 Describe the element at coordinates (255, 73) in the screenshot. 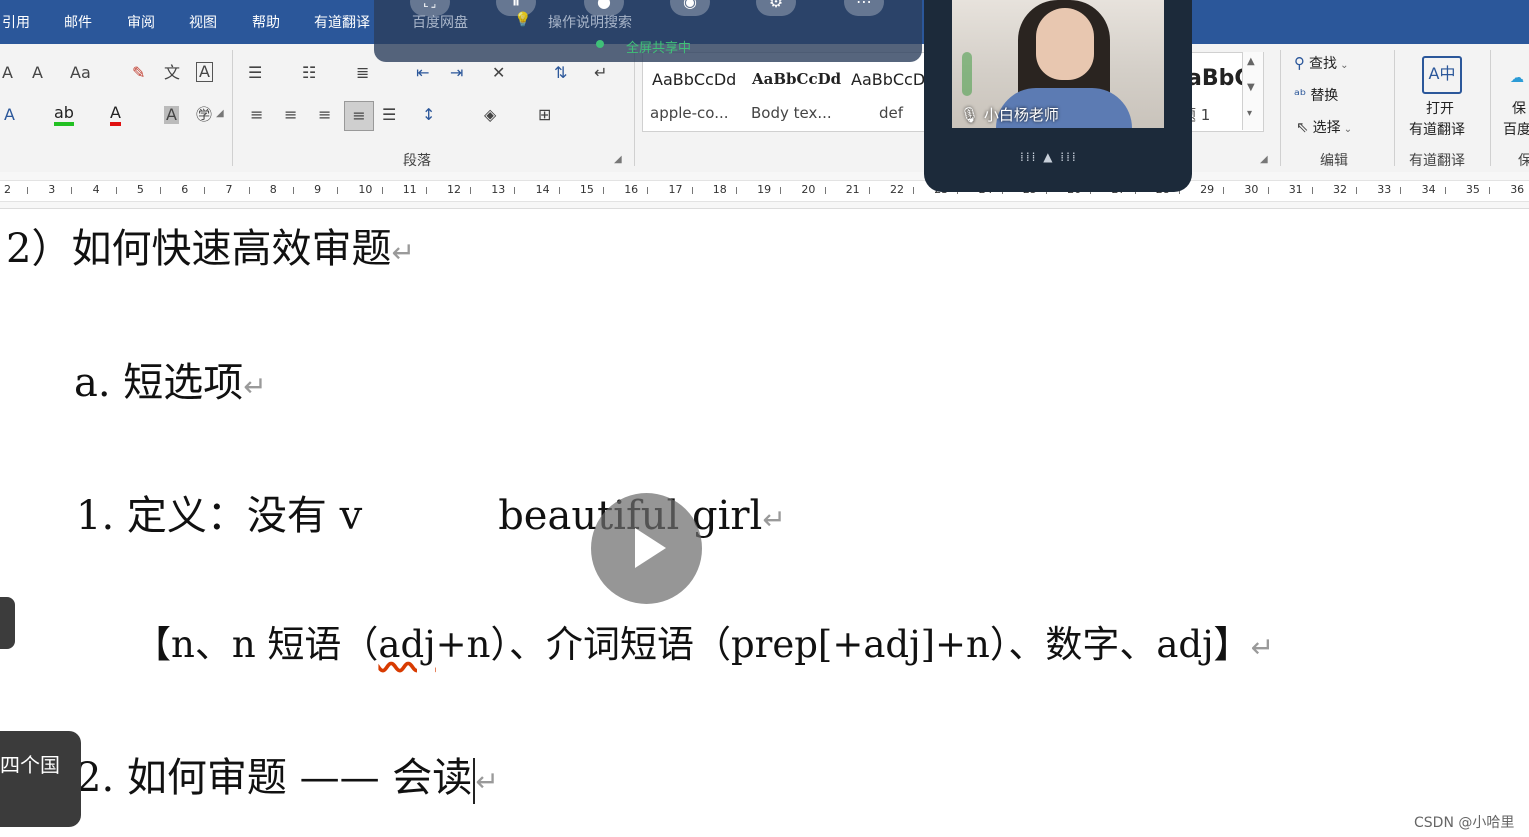

I see `bullets-icon: ☰` at that location.